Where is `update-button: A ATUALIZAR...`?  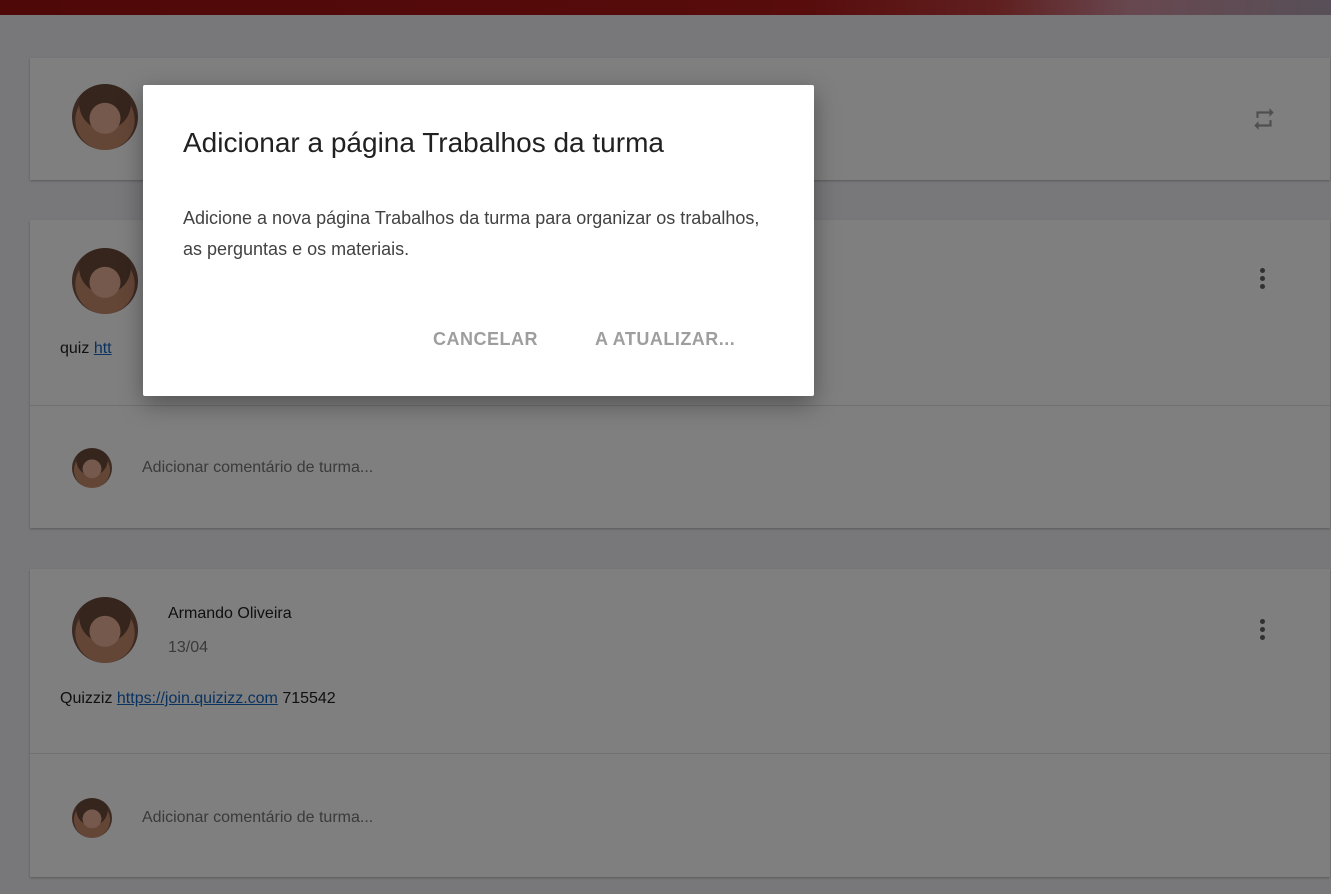
update-button: A ATUALIZAR... is located at coordinates (665, 339).